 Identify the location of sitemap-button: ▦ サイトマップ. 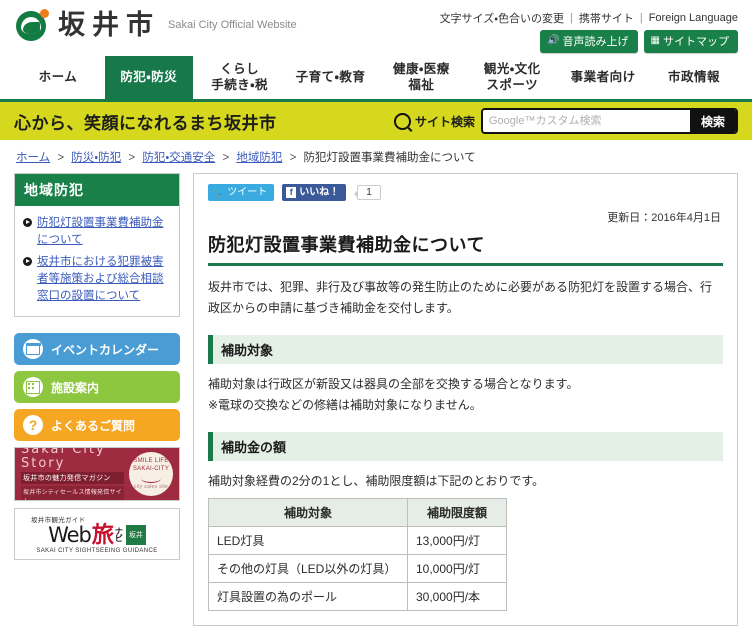
(690, 41).